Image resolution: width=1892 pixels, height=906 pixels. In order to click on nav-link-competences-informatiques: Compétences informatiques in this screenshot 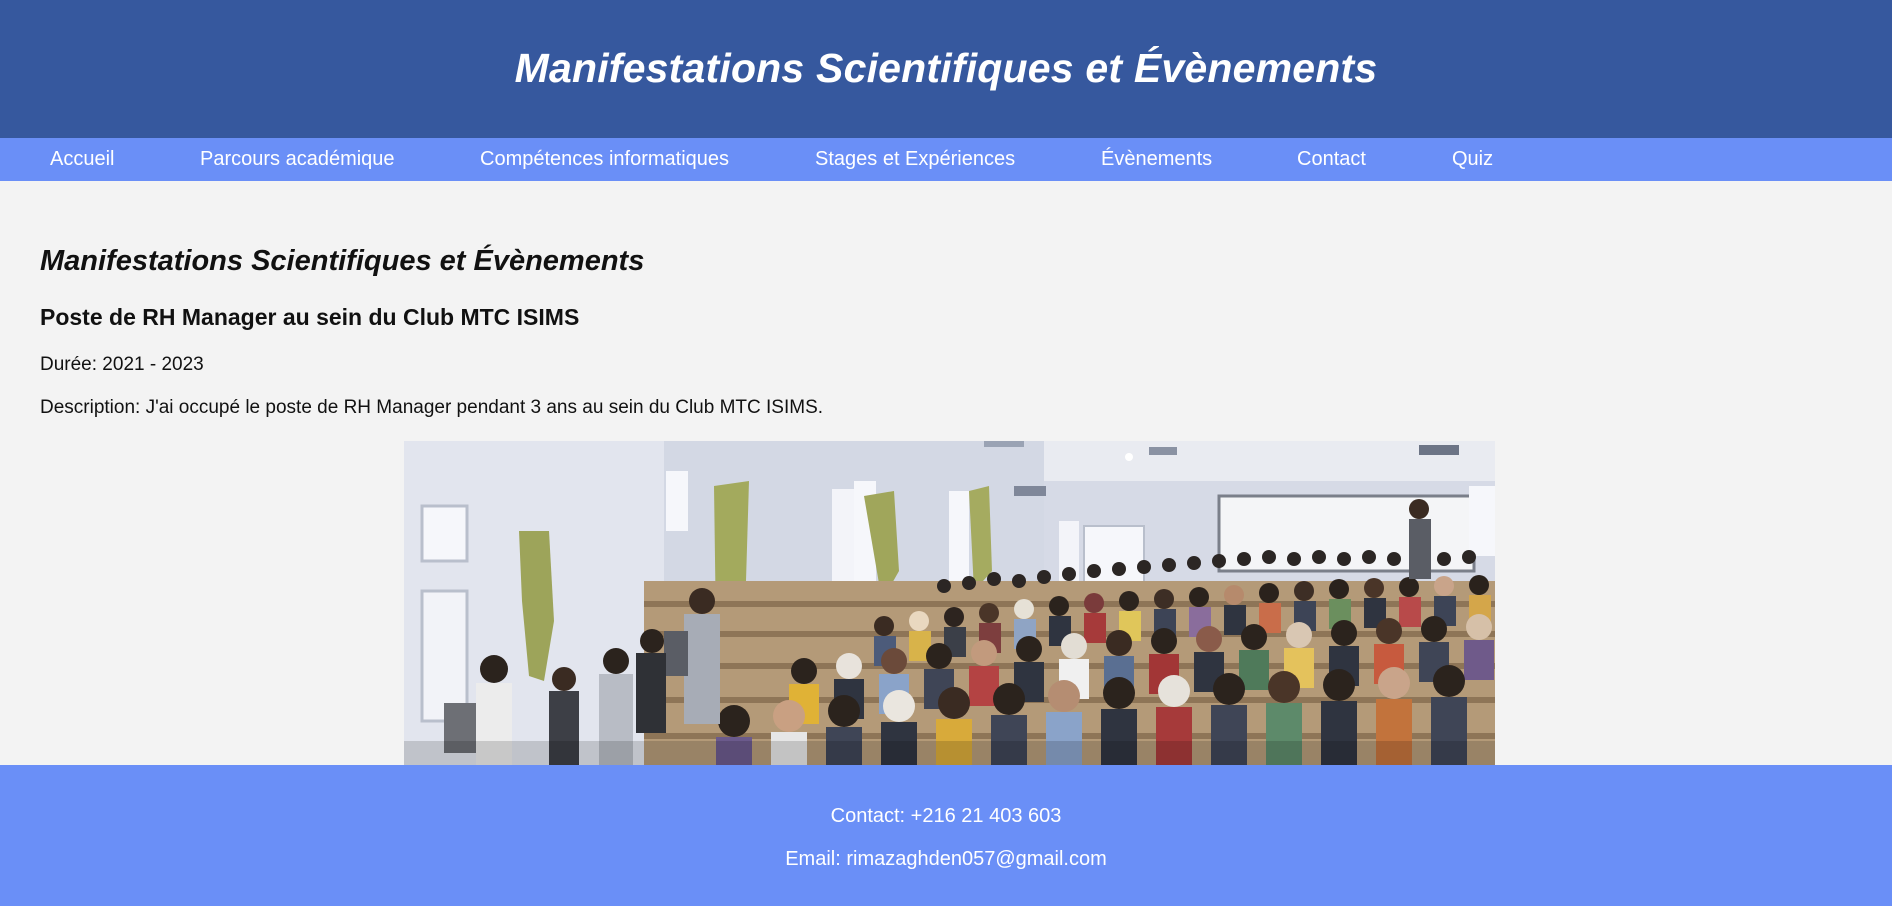, I will do `click(604, 159)`.